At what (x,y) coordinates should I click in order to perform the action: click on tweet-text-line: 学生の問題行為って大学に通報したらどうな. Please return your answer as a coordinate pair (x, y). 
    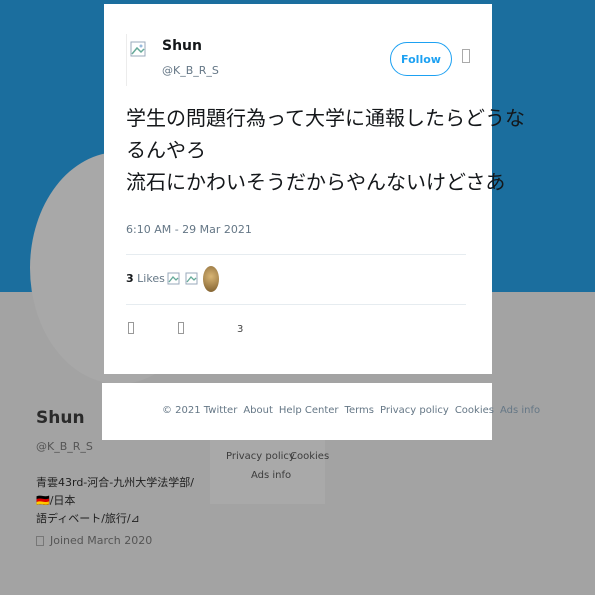
    Looking at the image, I should click on (325, 118).